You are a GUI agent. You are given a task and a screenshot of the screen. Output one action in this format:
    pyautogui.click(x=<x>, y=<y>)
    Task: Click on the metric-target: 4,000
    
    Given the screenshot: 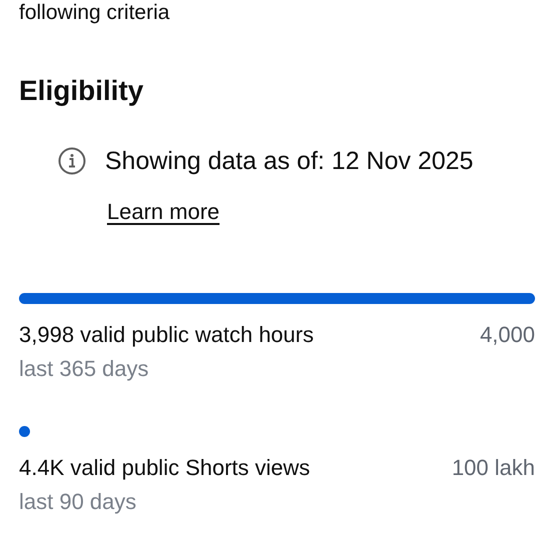 What is the action you would take?
    pyautogui.click(x=507, y=335)
    